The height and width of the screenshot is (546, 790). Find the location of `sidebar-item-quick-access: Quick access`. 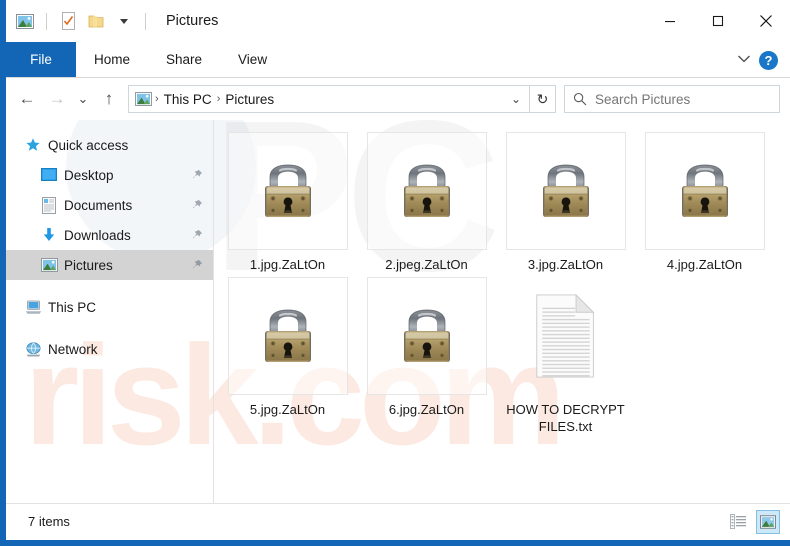

sidebar-item-quick-access: Quick access is located at coordinates (109, 145).